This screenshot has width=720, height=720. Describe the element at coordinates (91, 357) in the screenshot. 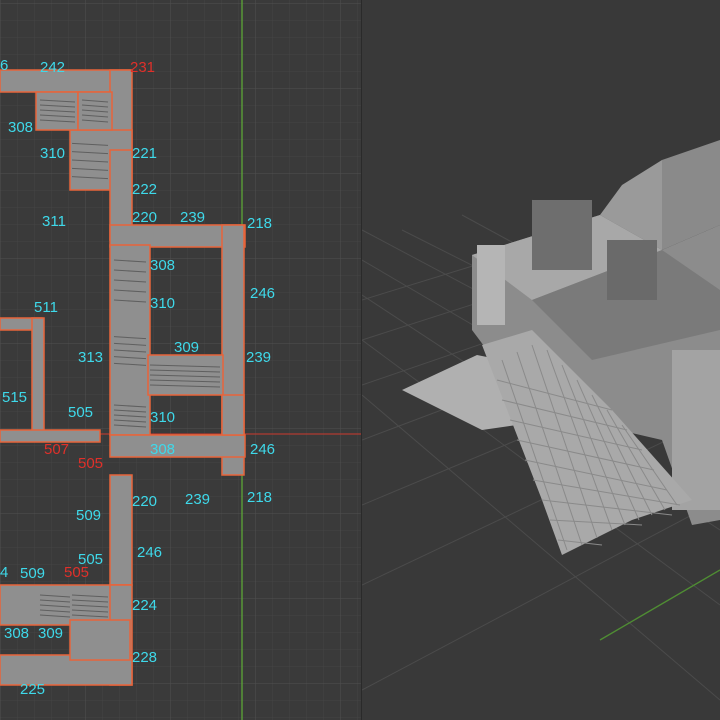

I see `tile-label: 313` at that location.